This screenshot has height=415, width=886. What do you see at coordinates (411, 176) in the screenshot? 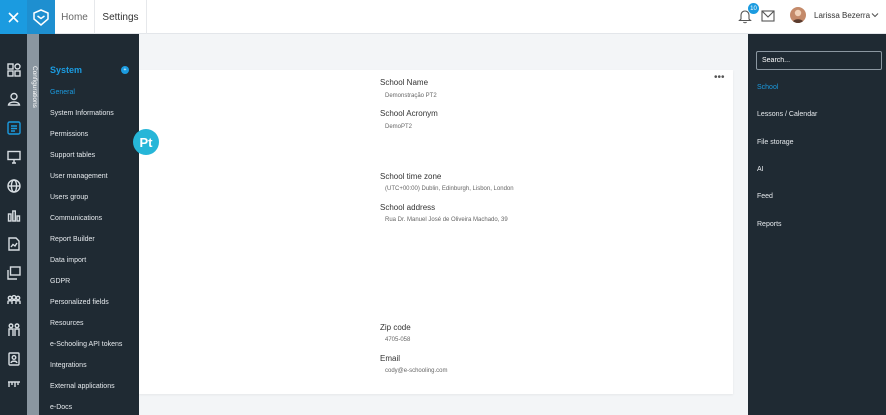
I see `school-time-zone-label: School time zone` at bounding box center [411, 176].